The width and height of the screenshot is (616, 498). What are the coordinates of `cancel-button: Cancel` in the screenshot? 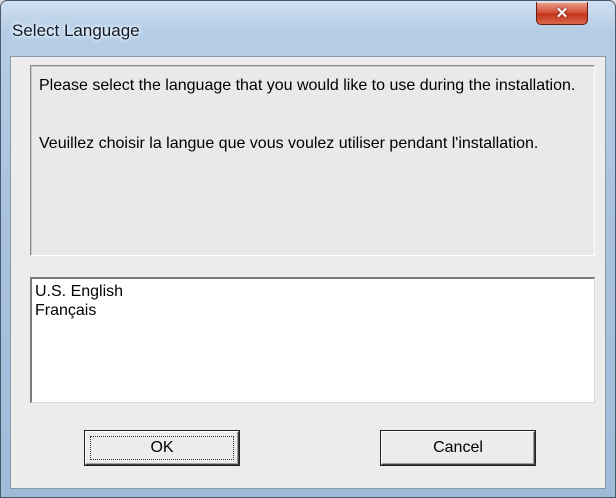 It's located at (458, 448).